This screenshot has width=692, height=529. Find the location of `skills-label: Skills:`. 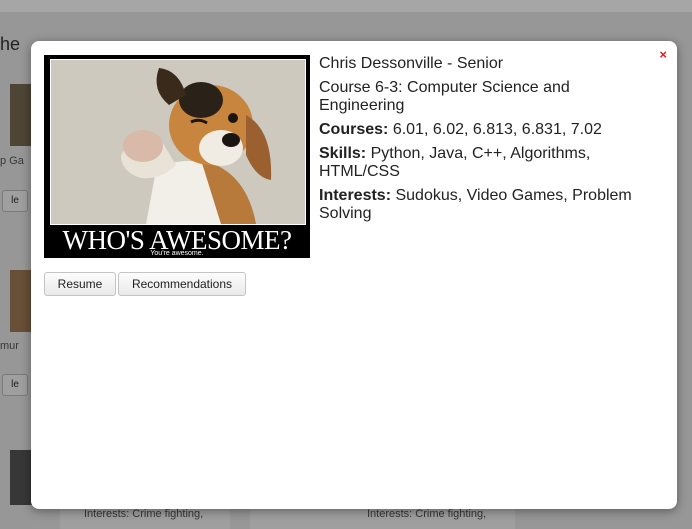

skills-label: Skills: is located at coordinates (343, 153).